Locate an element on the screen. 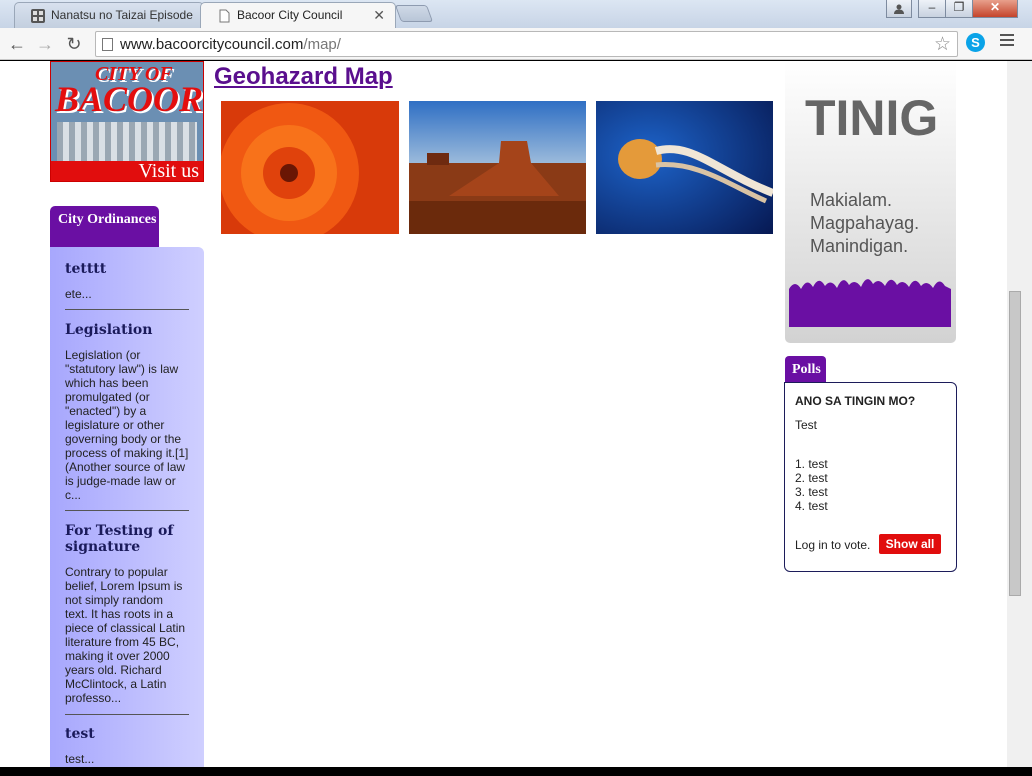 The height and width of the screenshot is (776, 1032). ordinance-title: For Testing of signature is located at coordinates (127, 539).